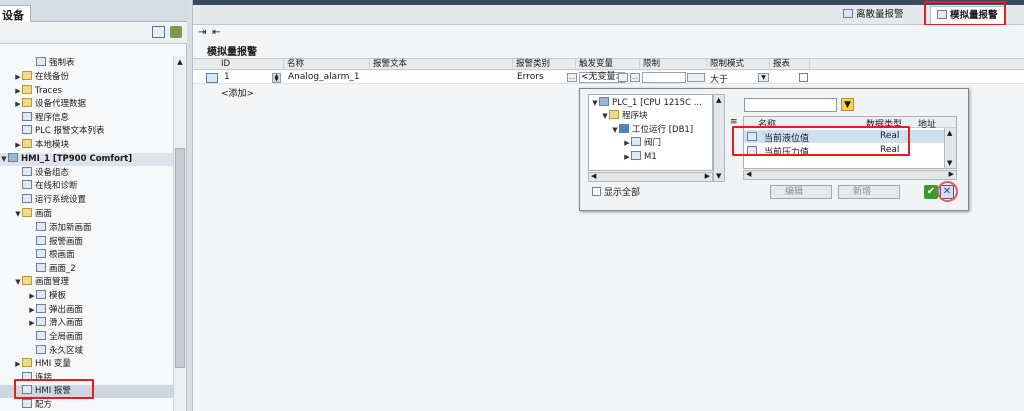 The height and width of the screenshot is (411, 1024). What do you see at coordinates (873, 15) in the screenshot?
I see `tab-discrete-alarms: 离散量报警` at bounding box center [873, 15].